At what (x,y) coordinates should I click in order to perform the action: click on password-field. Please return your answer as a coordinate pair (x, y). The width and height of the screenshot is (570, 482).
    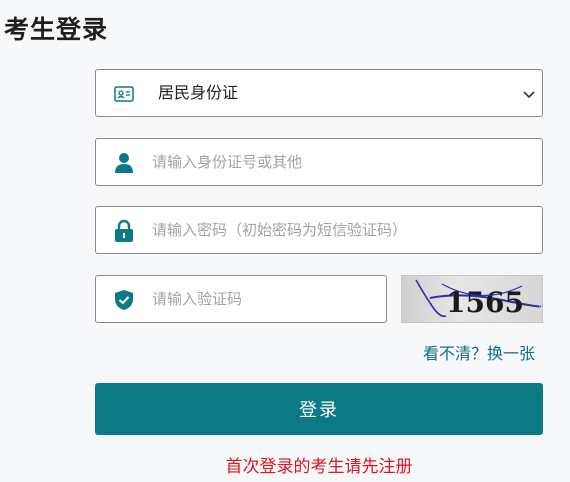
    Looking at the image, I should click on (319, 230).